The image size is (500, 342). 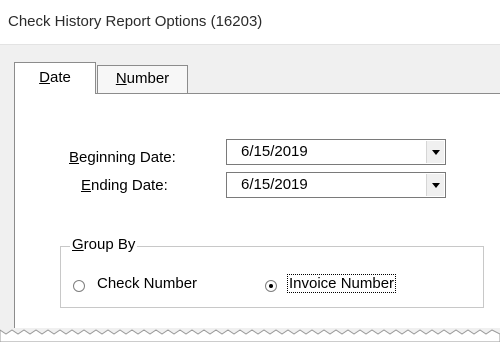 What do you see at coordinates (109, 244) in the screenshot?
I see `group-by-legend-text: roup By` at bounding box center [109, 244].